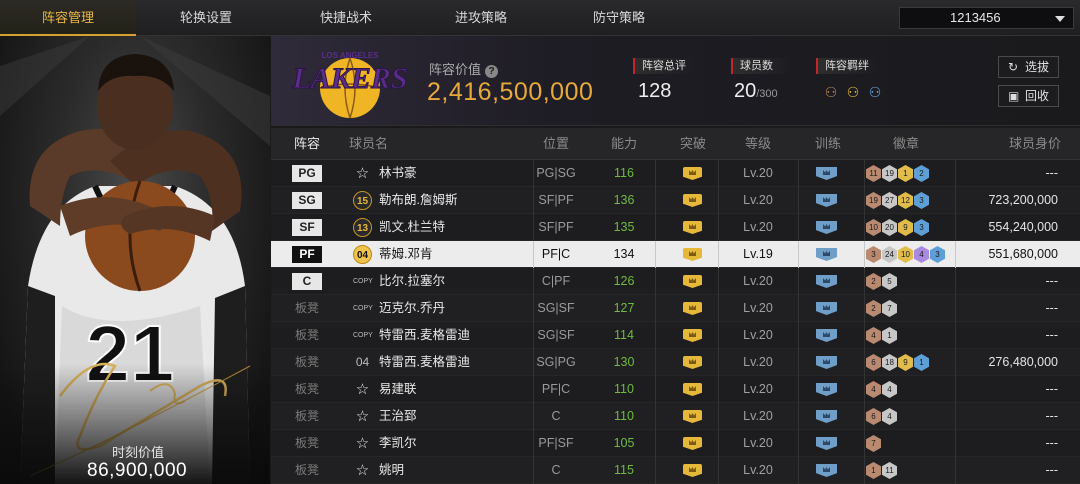 The image size is (1080, 484). I want to click on player-name: 姚明, so click(391, 470).